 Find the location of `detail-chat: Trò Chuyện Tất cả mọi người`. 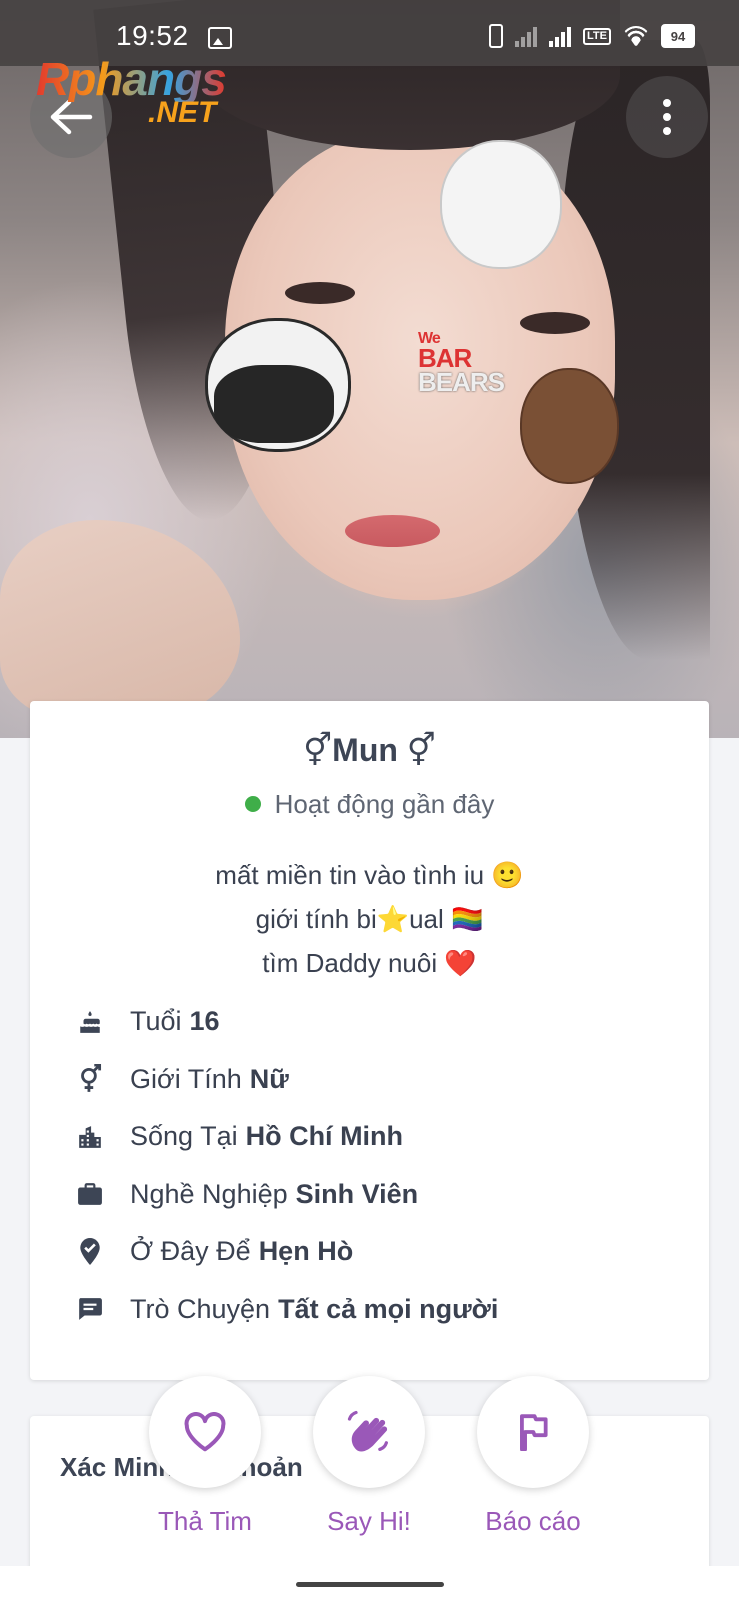

detail-chat: Trò Chuyện Tất cả mọi người is located at coordinates (287, 1310).